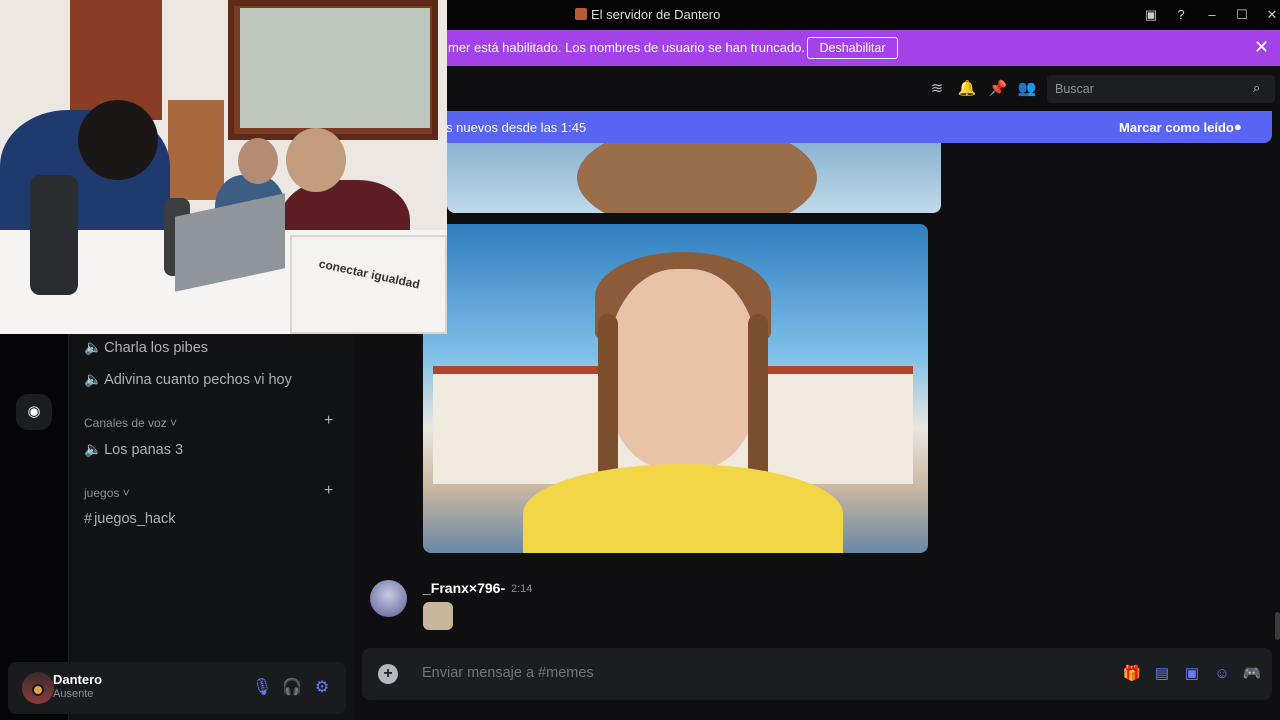  What do you see at coordinates (1132, 674) in the screenshot?
I see `gift-icon: 🎁` at bounding box center [1132, 674].